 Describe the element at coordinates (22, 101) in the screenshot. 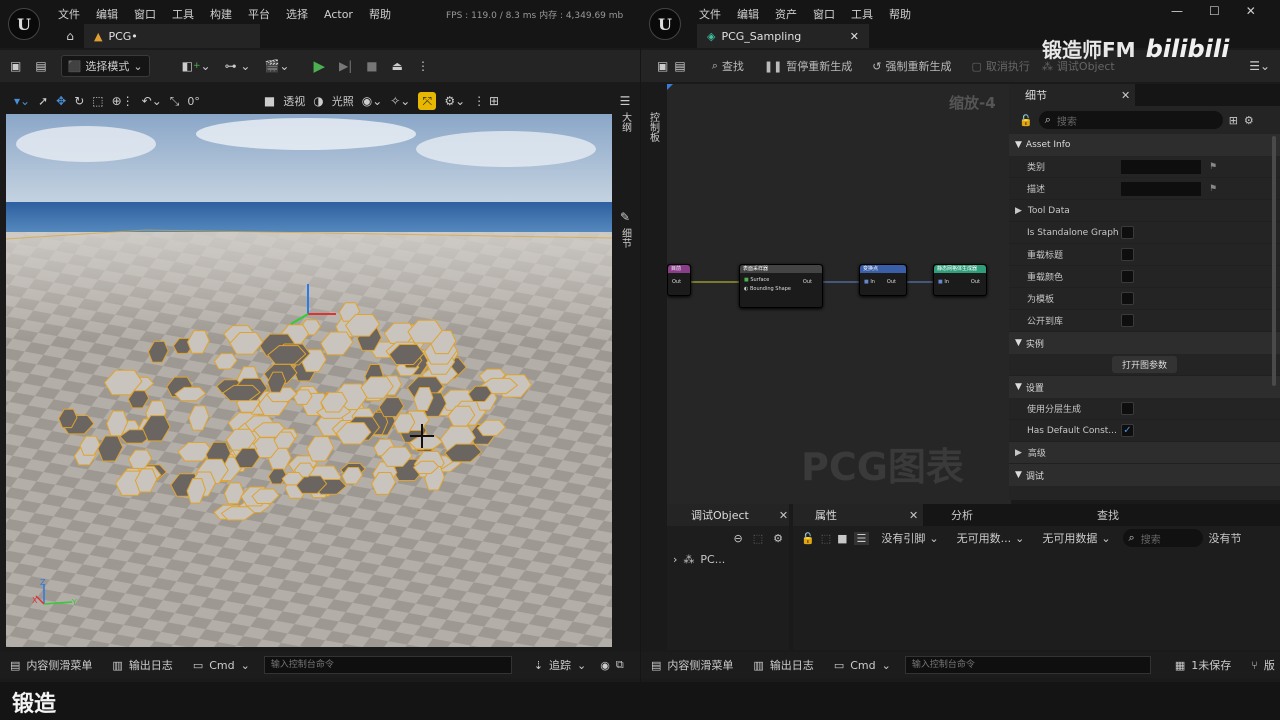

I see `viewport-options-icon: ▾⌄` at that location.